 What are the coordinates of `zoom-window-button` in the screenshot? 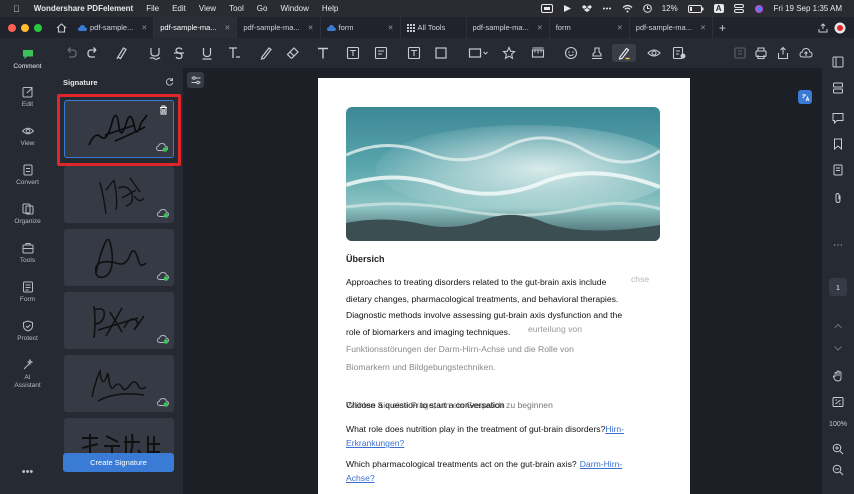 It's located at (38, 27).